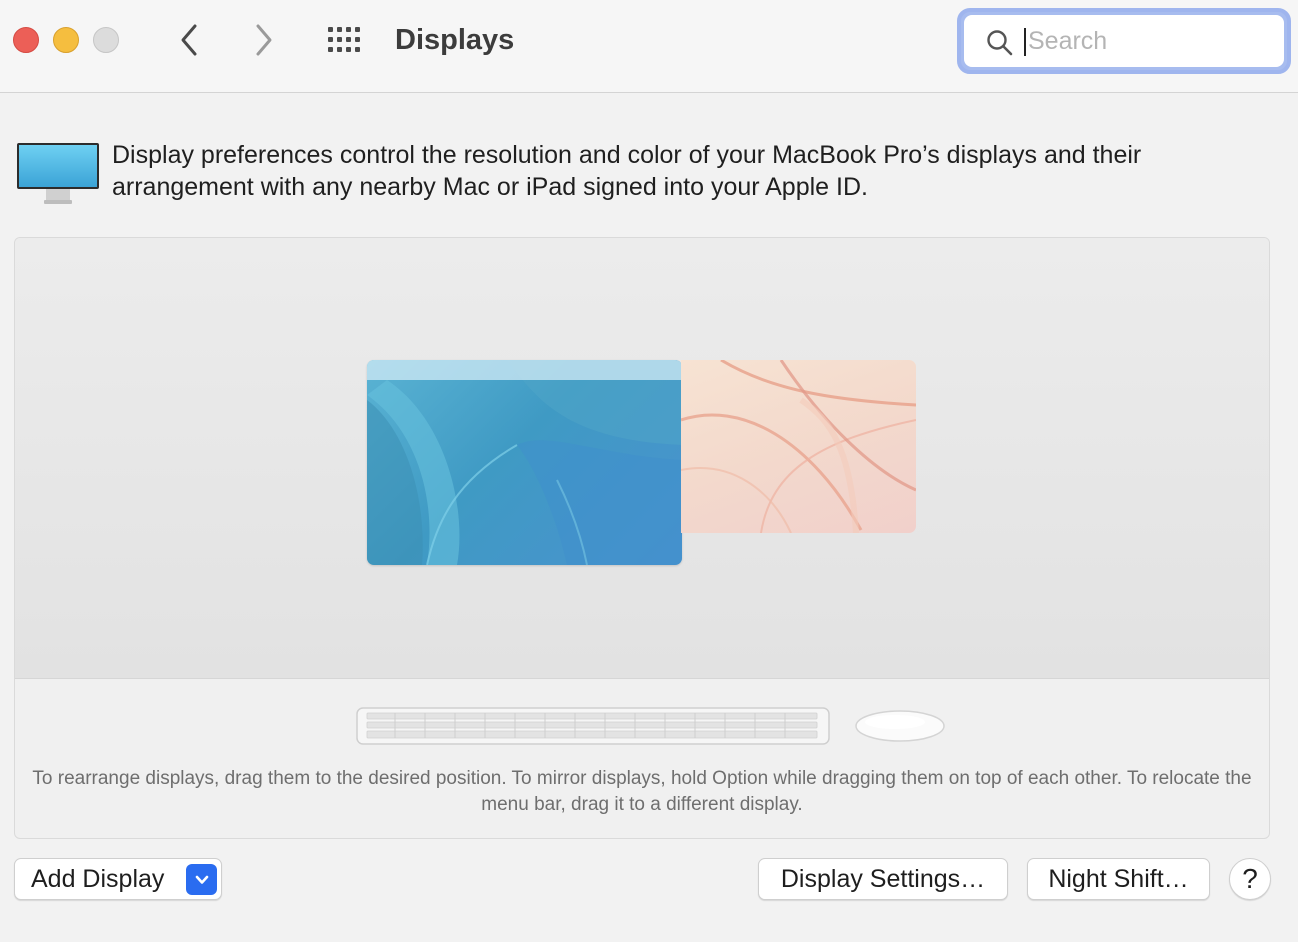 The width and height of the screenshot is (1298, 942). I want to click on display-icon, so click(58, 173).